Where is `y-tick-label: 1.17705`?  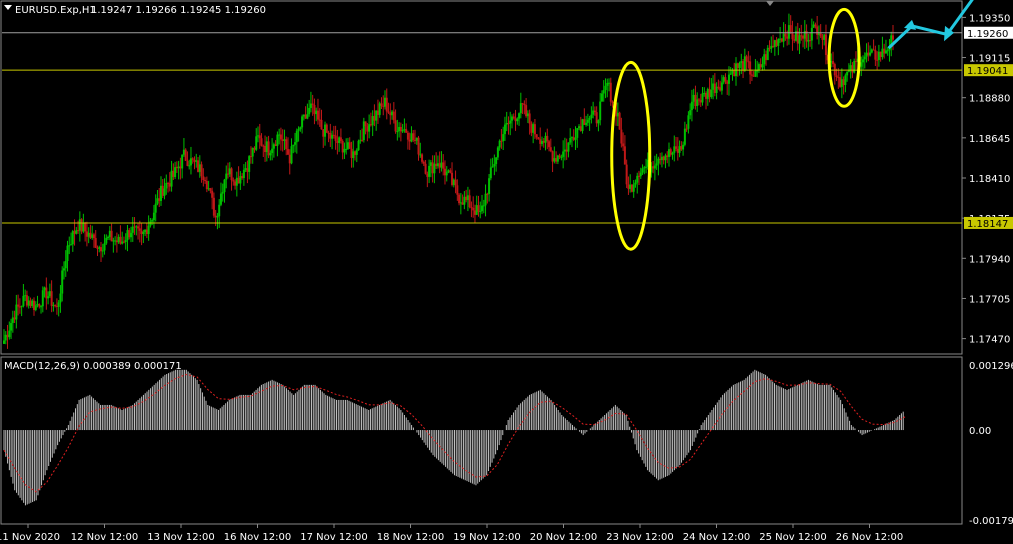 y-tick-label: 1.17705 is located at coordinates (989, 299).